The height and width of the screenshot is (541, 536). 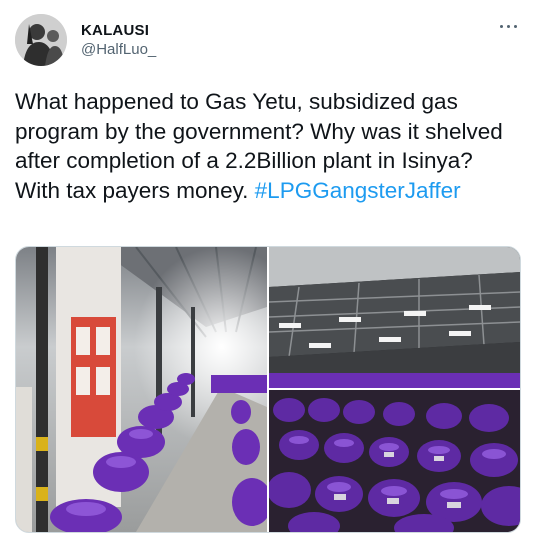 I want to click on author-name: KALAUSI, so click(x=115, y=30).